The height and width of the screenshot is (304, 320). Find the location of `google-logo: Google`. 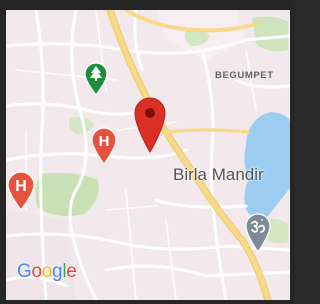

google-logo: Google is located at coordinates (47, 272).